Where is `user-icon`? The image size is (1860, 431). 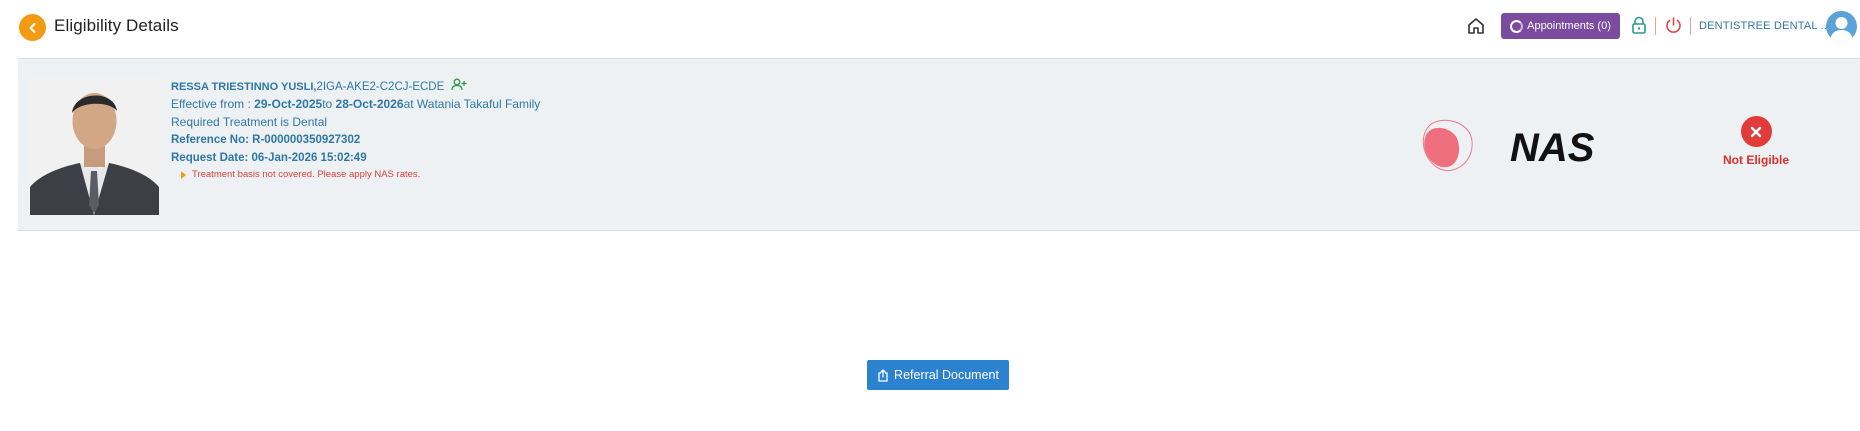
user-icon is located at coordinates (1841, 29).